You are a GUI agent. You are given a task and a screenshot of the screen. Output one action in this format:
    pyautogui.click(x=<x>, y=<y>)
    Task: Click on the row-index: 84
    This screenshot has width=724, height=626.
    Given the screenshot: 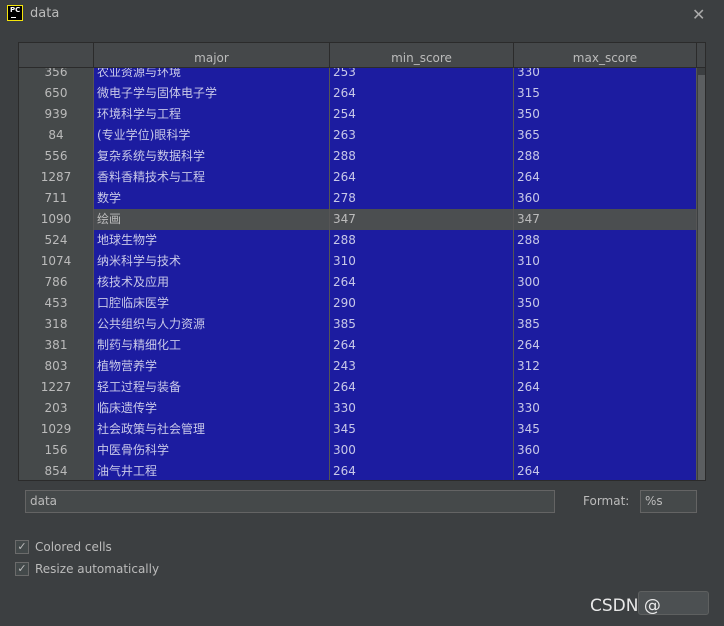 What is the action you would take?
    pyautogui.click(x=56, y=135)
    